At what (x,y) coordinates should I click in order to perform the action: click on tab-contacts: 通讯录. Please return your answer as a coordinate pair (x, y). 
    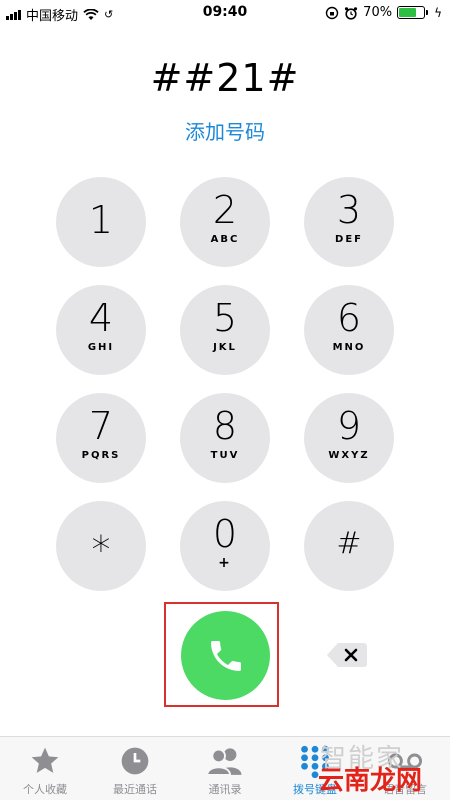
    Looking at the image, I should click on (225, 770).